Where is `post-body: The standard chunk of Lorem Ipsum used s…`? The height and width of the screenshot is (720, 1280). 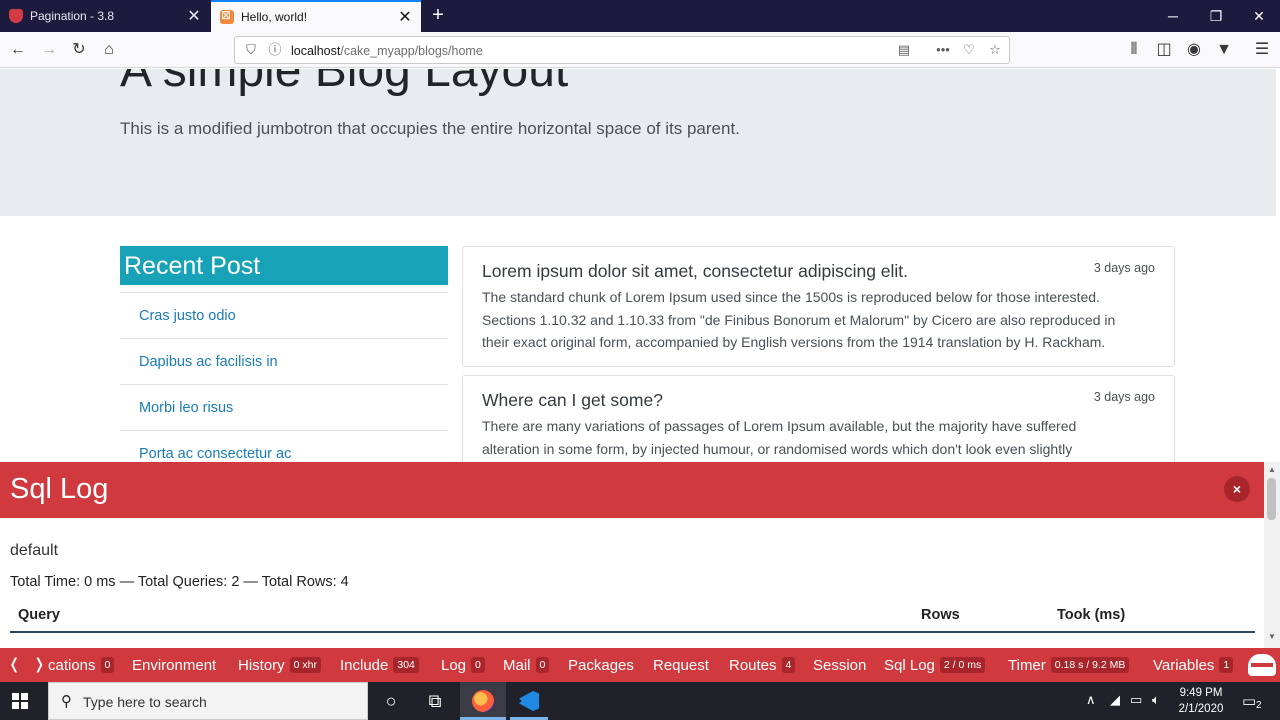 post-body: The standard chunk of Lorem Ipsum used s… is located at coordinates (822, 320).